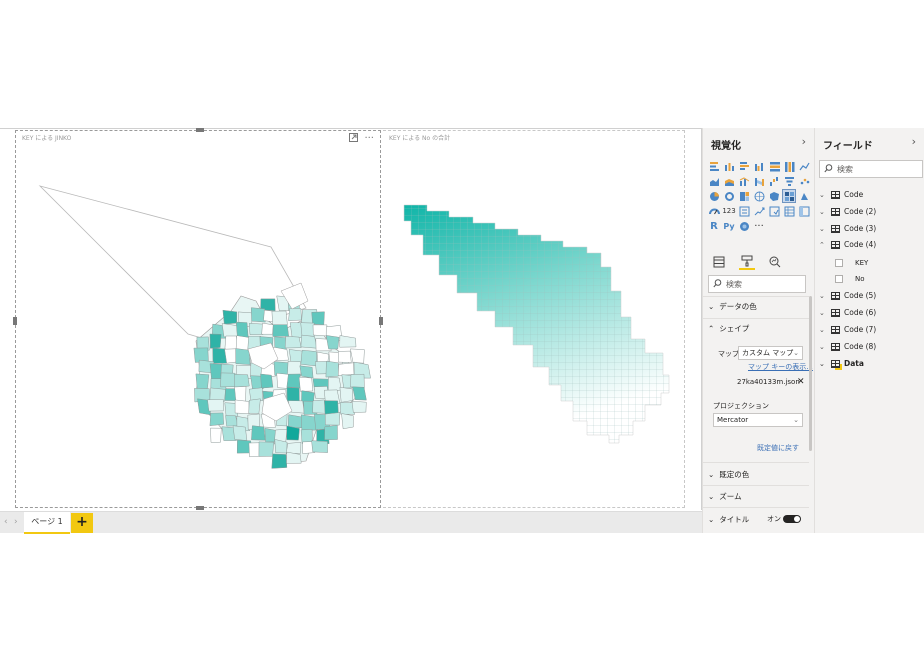 The height and width of the screenshot is (660, 924). Describe the element at coordinates (47, 523) in the screenshot. I see `page-tab-1: ページ 1` at that location.